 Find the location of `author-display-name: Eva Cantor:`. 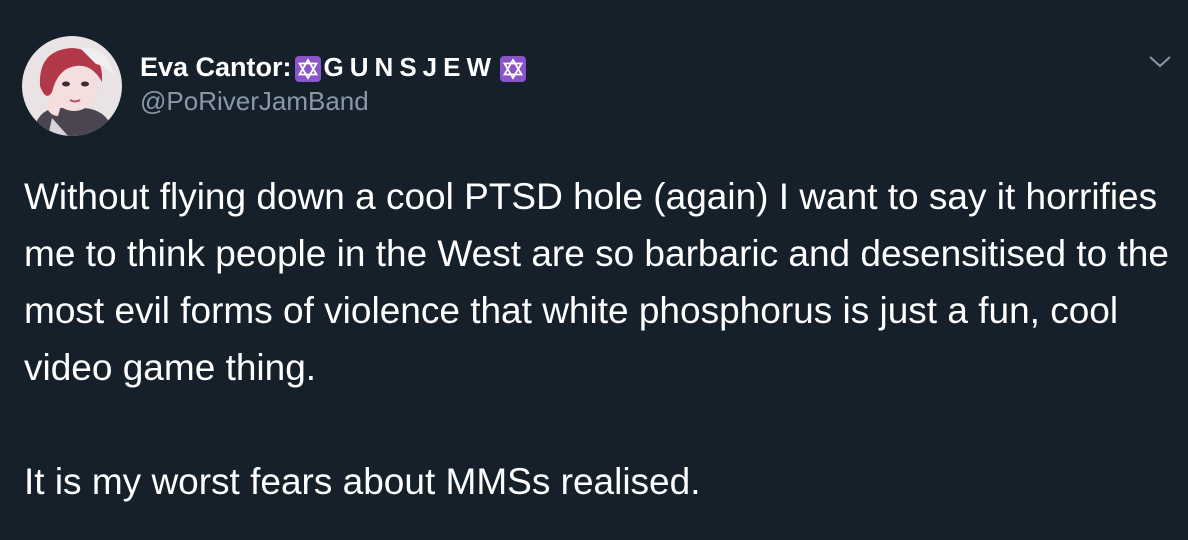

author-display-name: Eva Cantor: is located at coordinates (216, 67).